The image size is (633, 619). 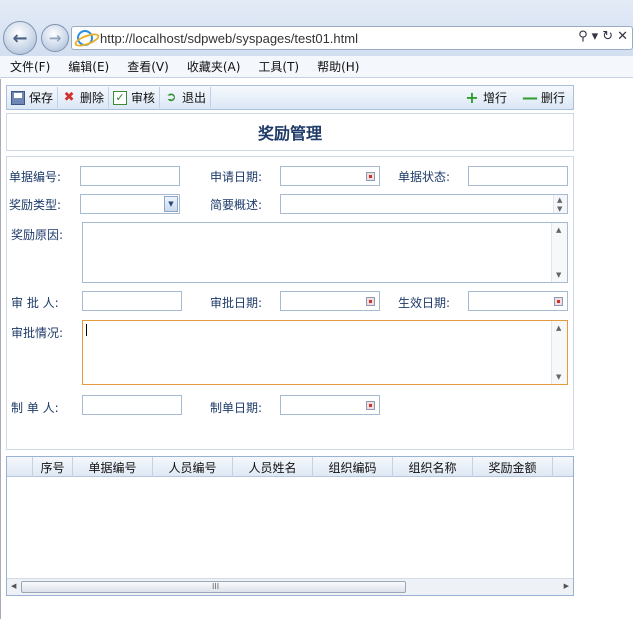 I want to click on minus-icon: —, so click(x=529, y=97).